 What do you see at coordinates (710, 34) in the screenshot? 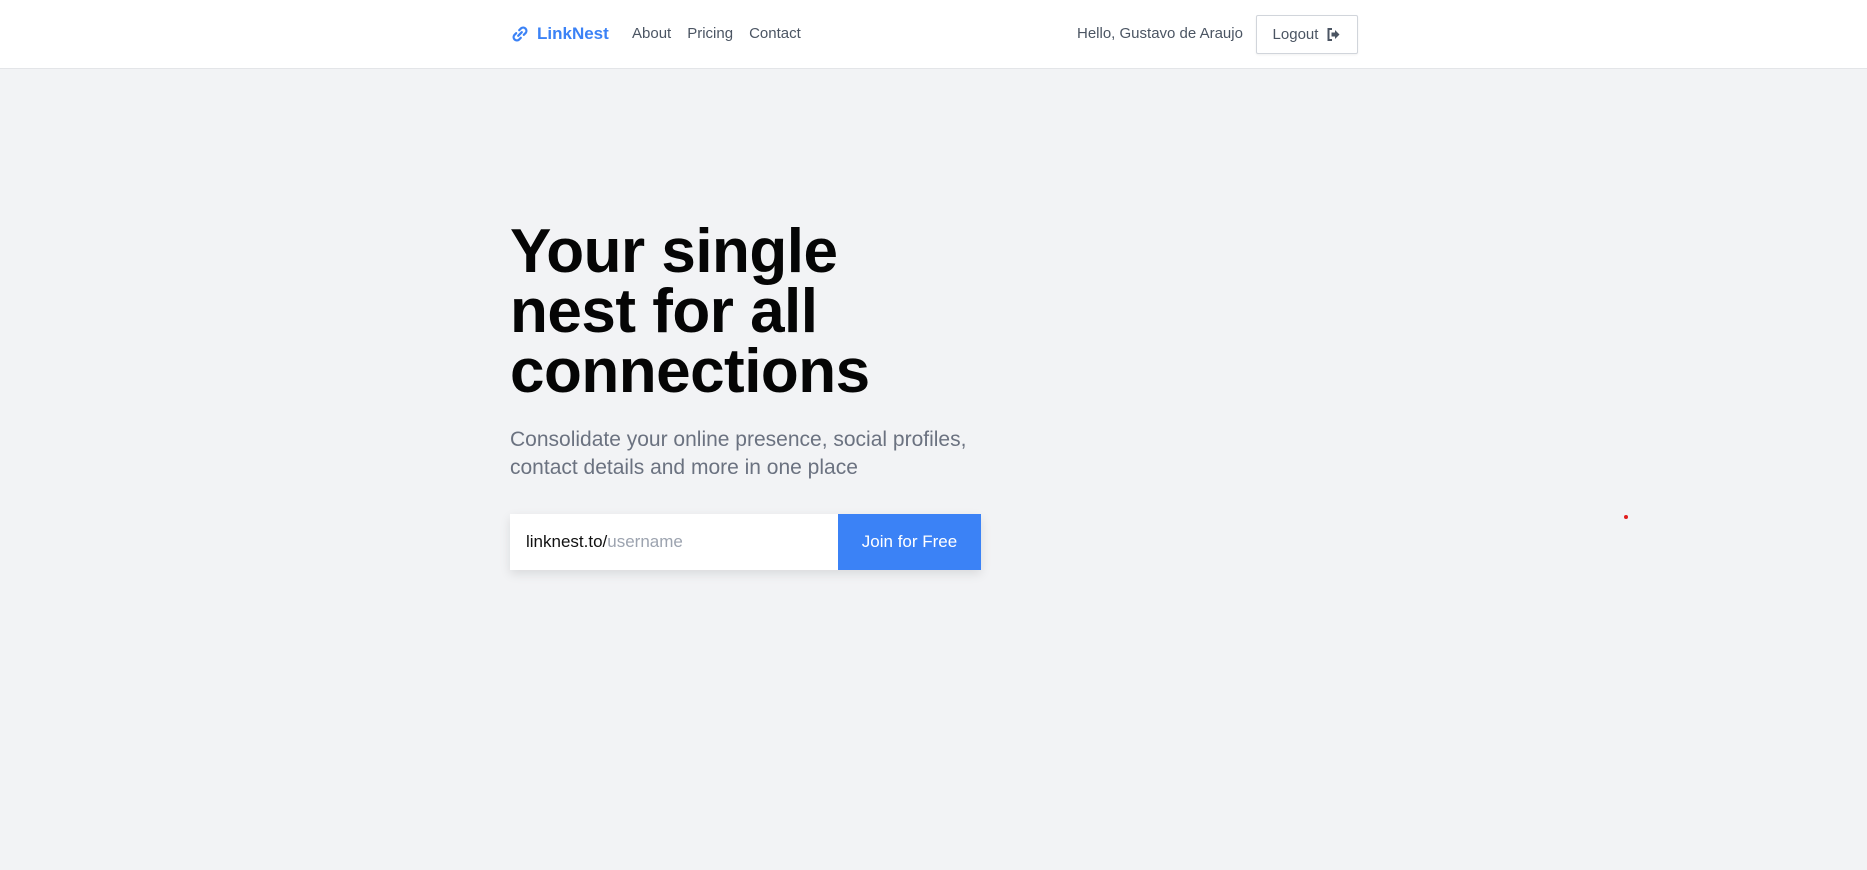
I see `nav-link-pricing: Pricing` at bounding box center [710, 34].